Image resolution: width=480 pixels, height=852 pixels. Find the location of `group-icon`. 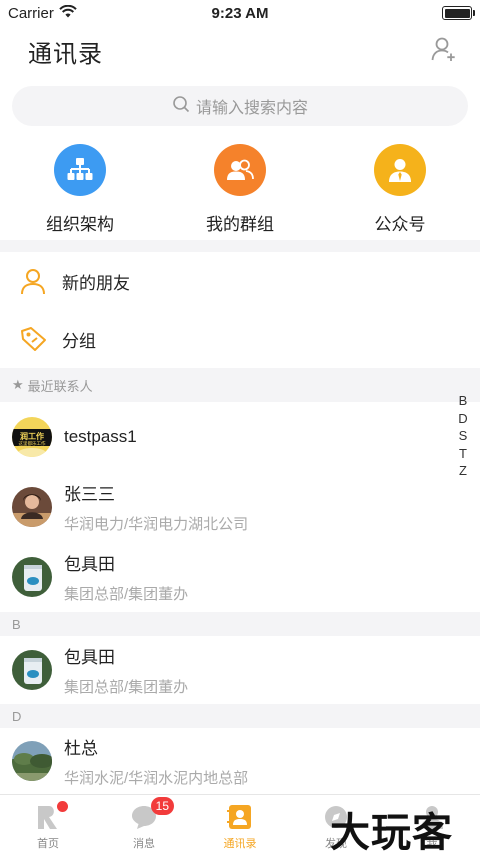

group-icon is located at coordinates (240, 170).